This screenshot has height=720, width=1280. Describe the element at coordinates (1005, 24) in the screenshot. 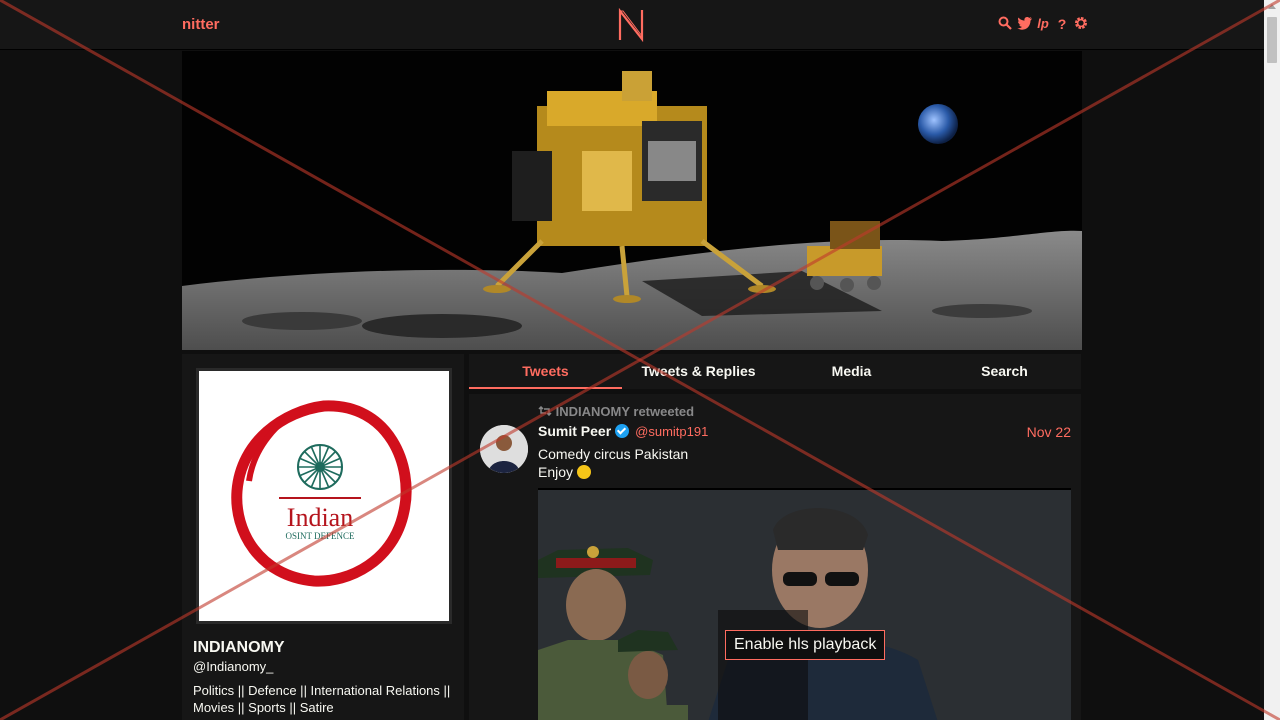

I see `search-icon` at that location.